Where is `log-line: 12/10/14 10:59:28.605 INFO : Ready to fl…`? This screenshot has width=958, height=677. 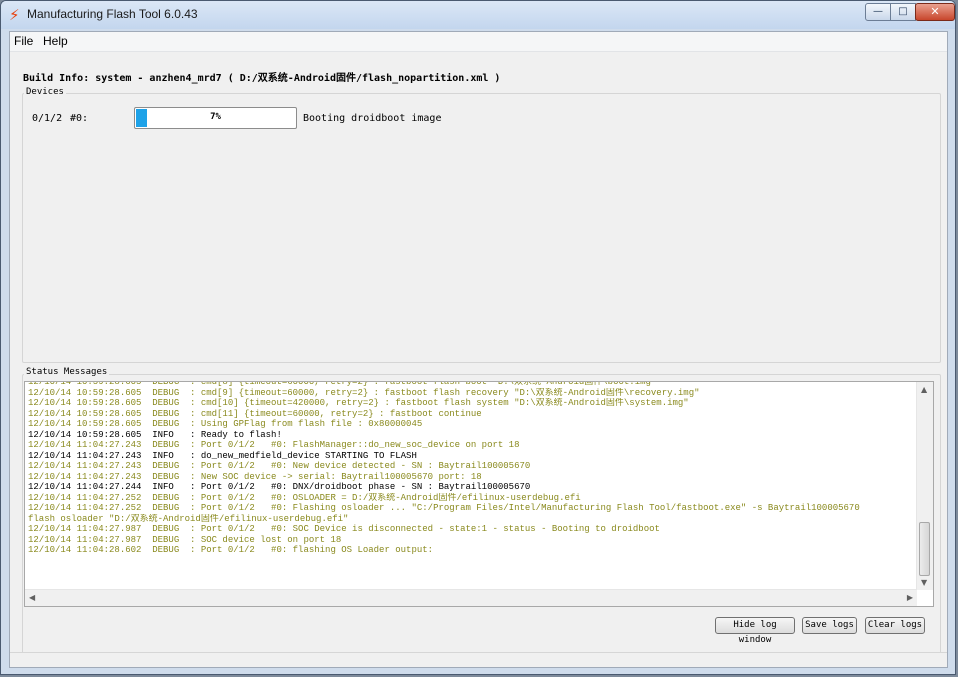 log-line: 12/10/14 10:59:28.605 INFO : Ready to fl… is located at coordinates (155, 434).